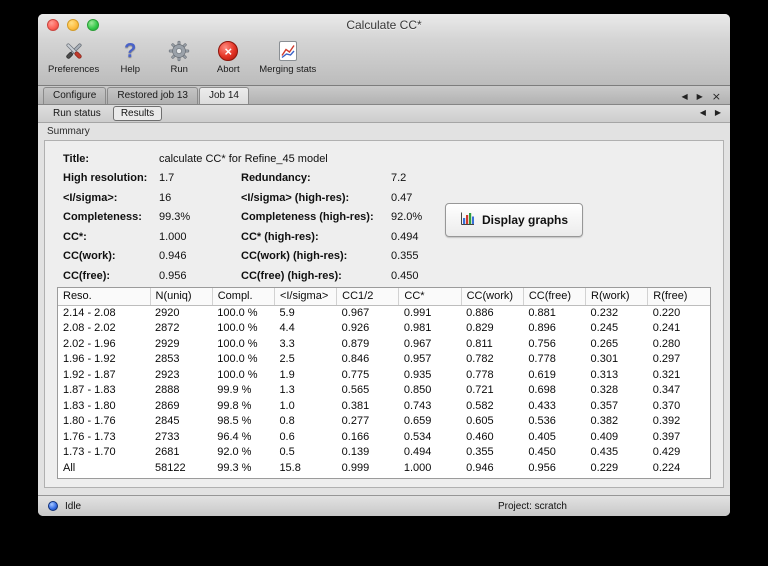 Image resolution: width=768 pixels, height=566 pixels. I want to click on table-cell: 1.3, so click(287, 390).